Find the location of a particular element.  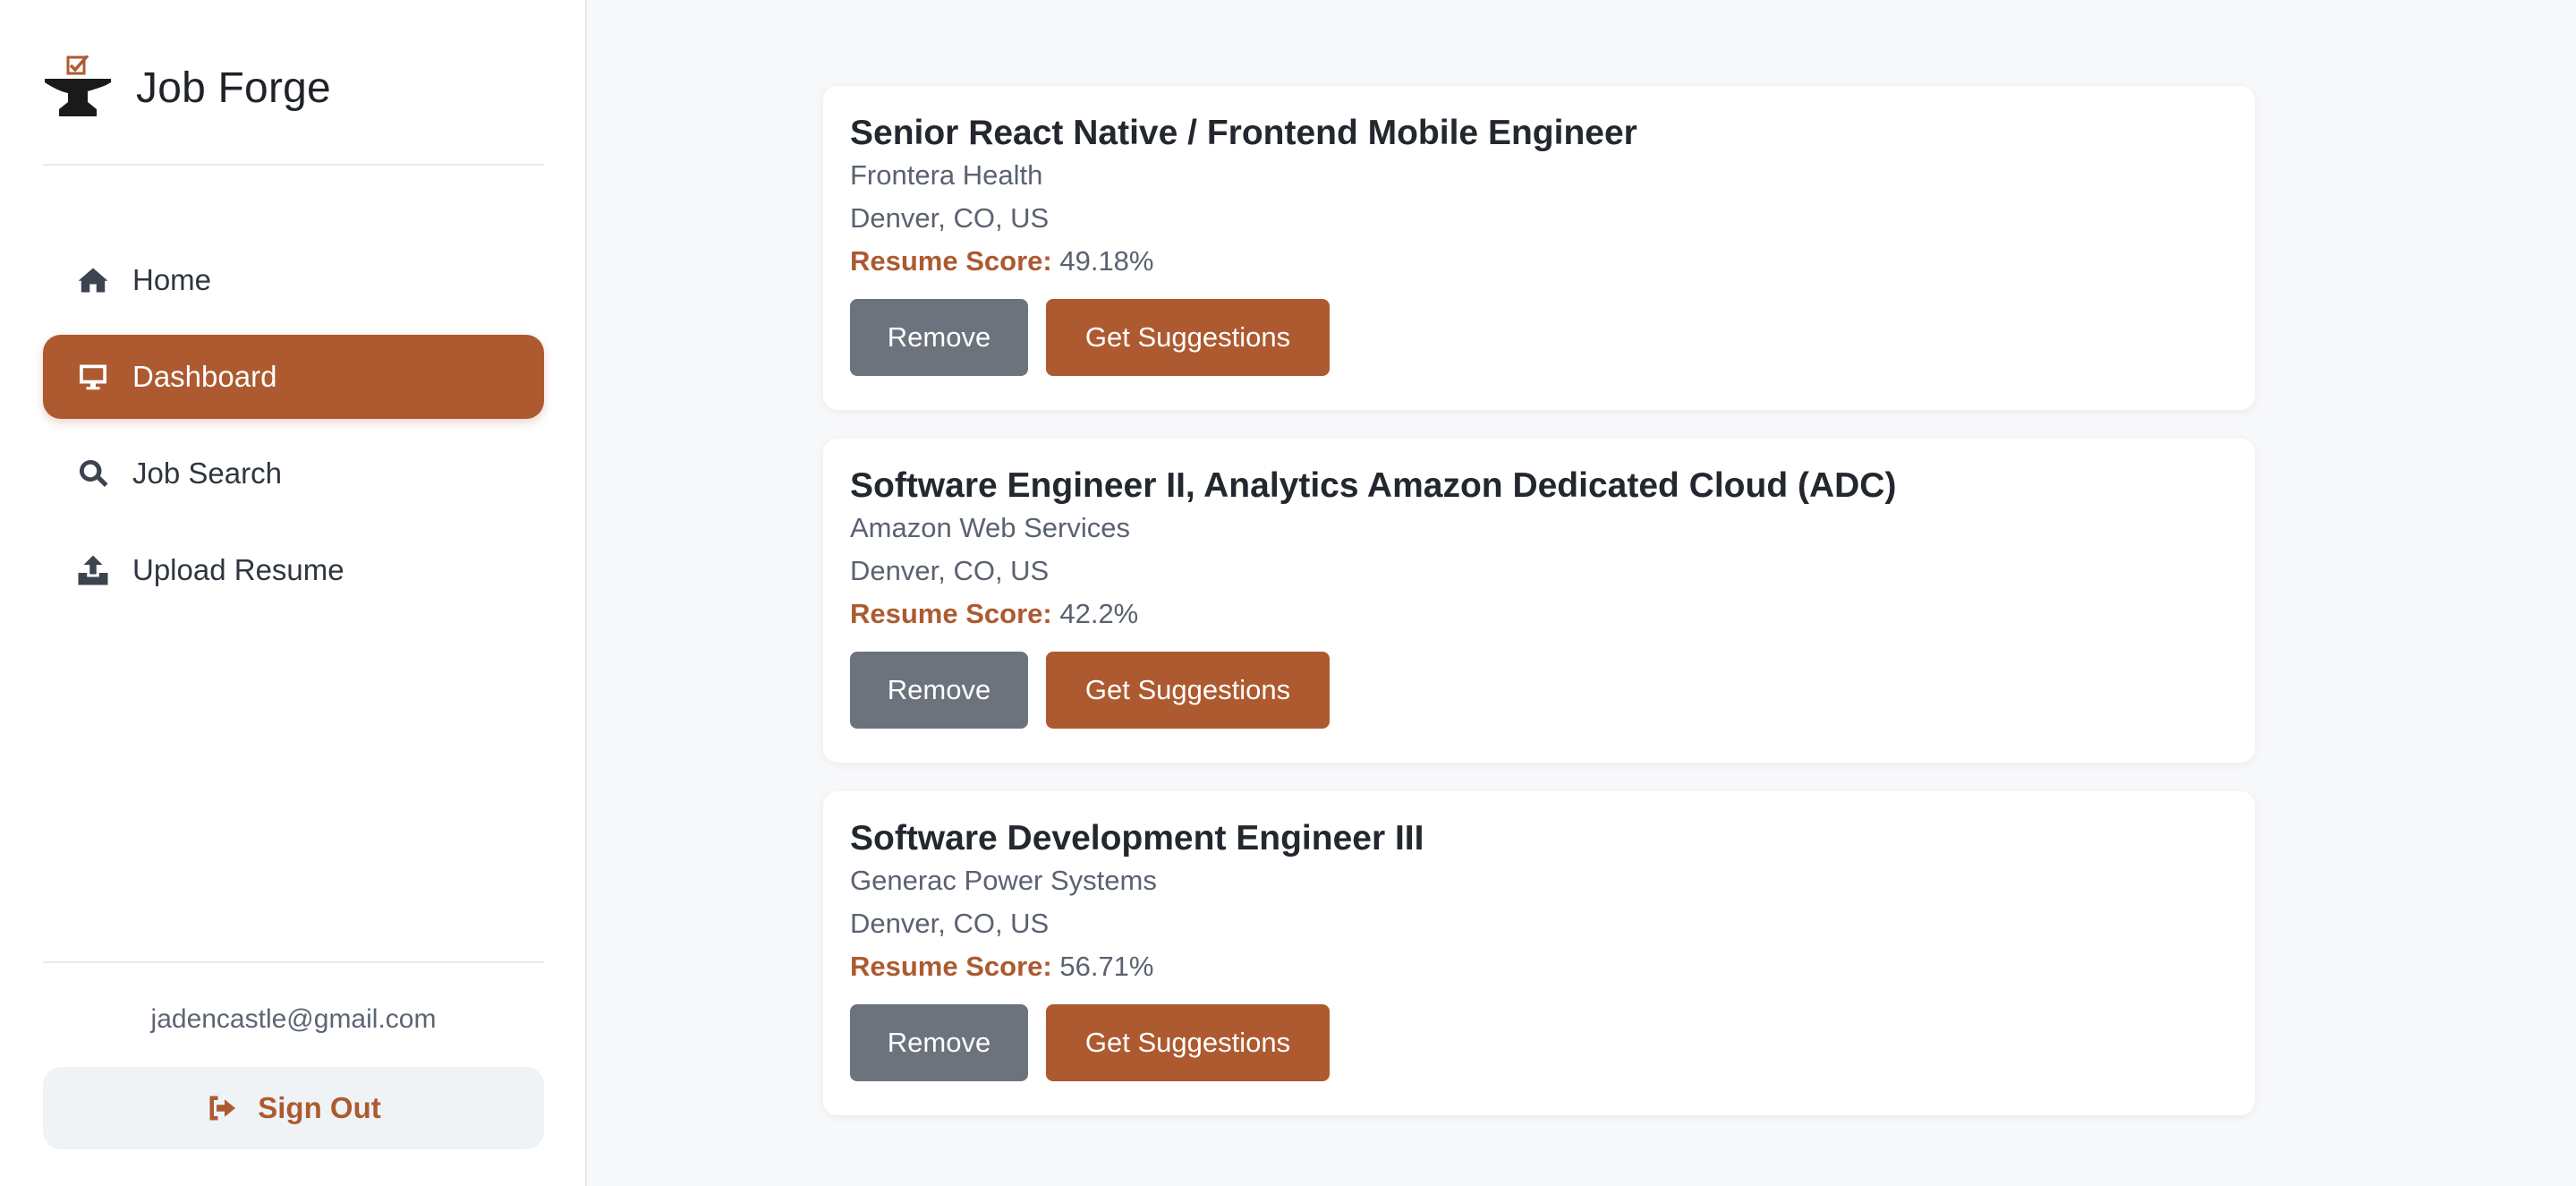

brand-title: Job Forge is located at coordinates (233, 88).